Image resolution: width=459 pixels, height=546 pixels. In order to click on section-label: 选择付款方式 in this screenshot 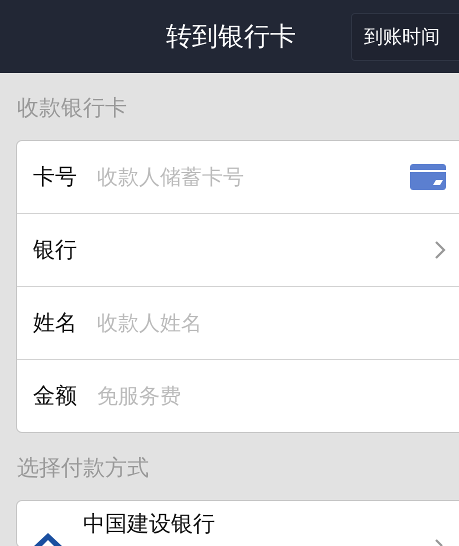, I will do `click(83, 469)`.